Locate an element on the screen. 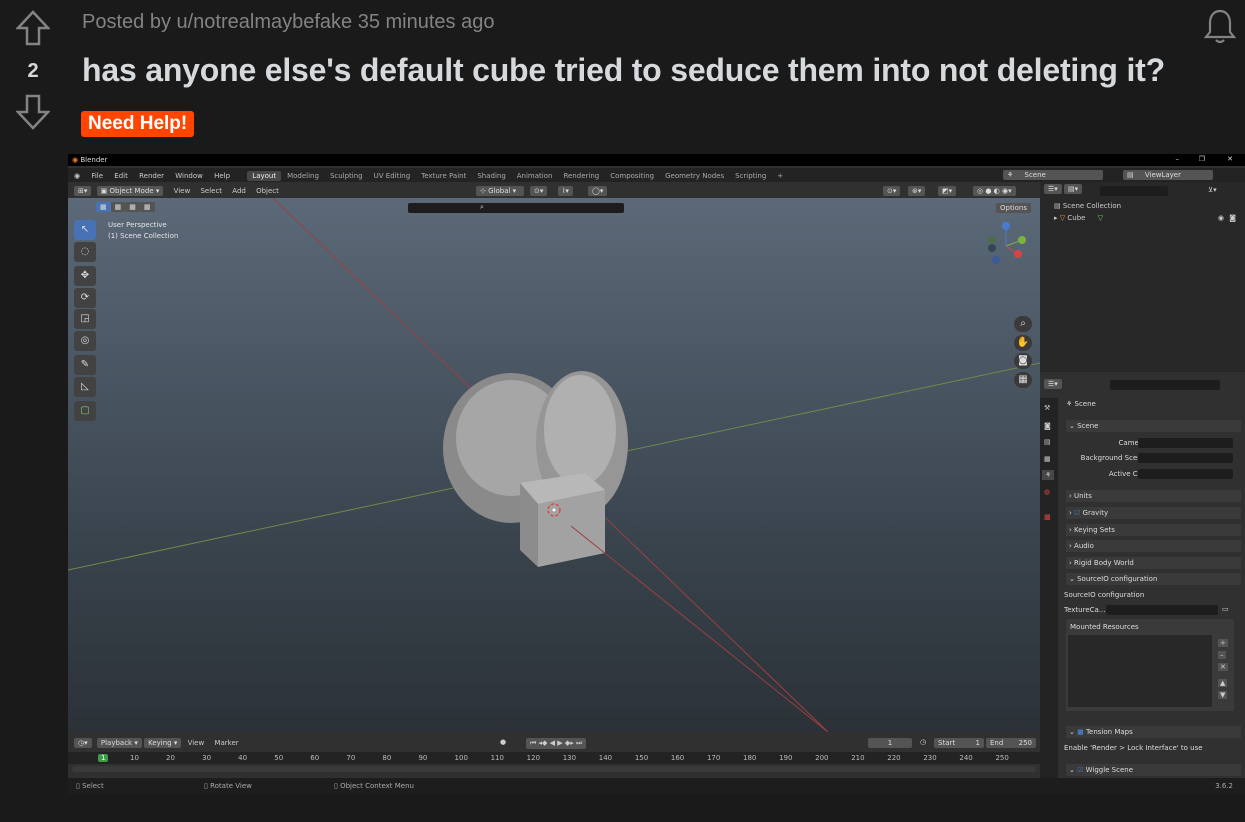  notification-button is located at coordinates (1220, 28).